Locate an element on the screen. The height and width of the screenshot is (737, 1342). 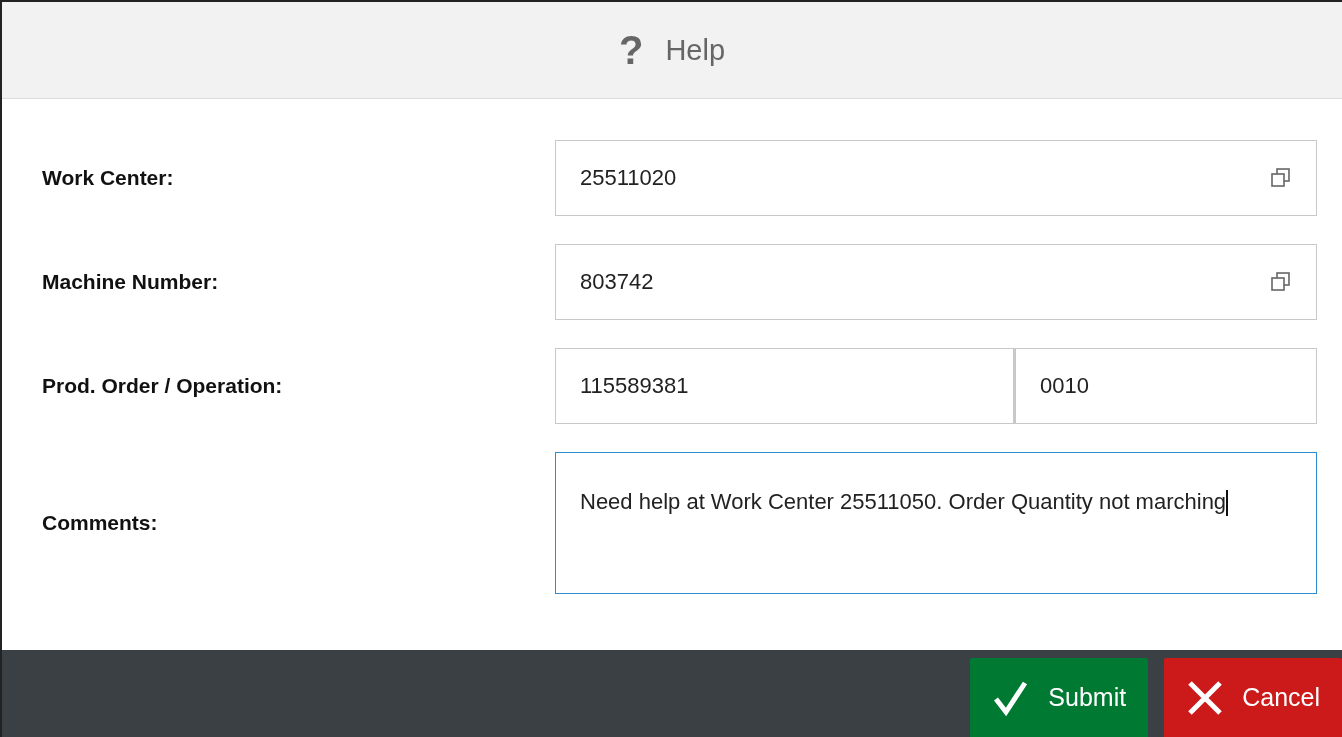
dialog-title: Help is located at coordinates (695, 50).